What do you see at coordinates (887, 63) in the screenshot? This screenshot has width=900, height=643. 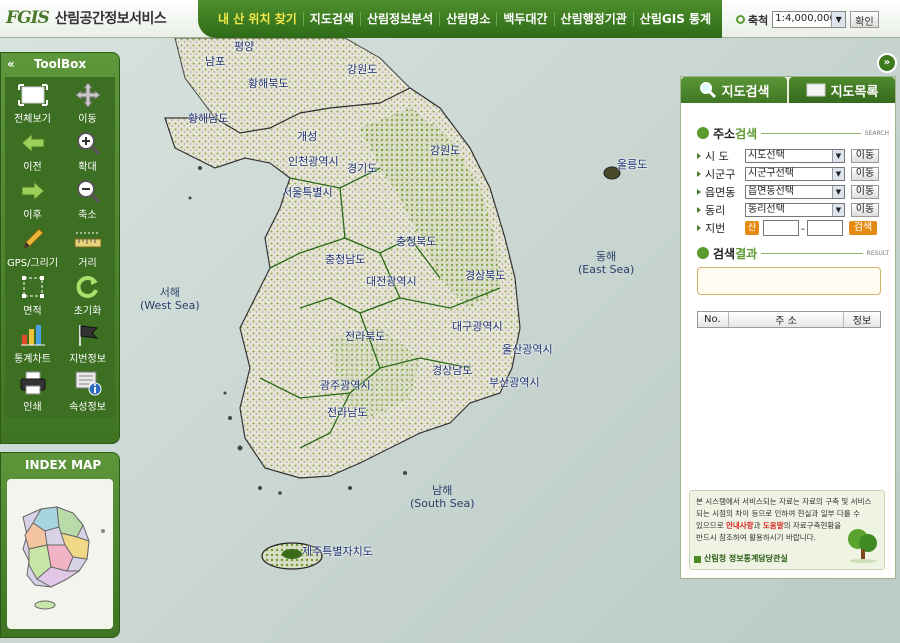 I see `panel-toggle-button: »` at bounding box center [887, 63].